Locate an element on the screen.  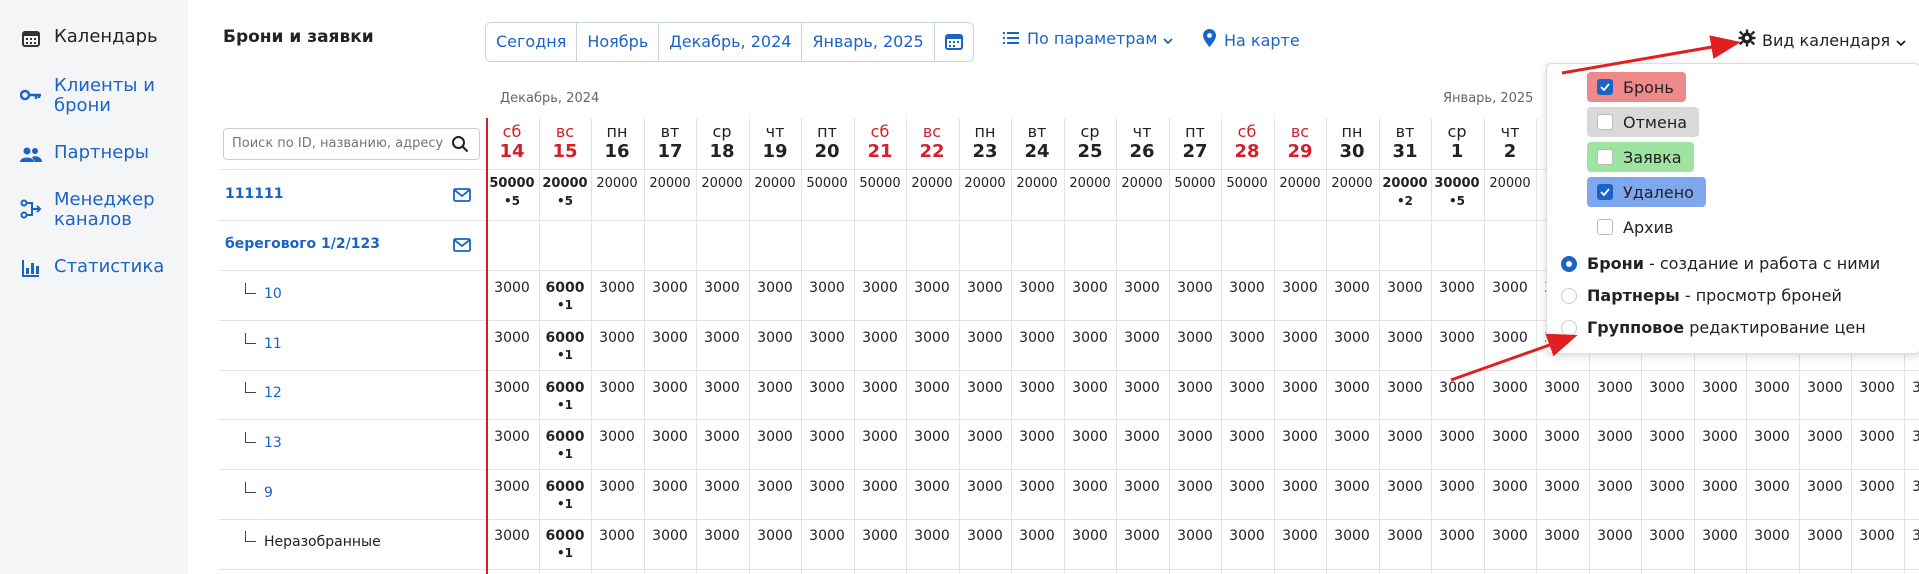
filter-chip-archive: Архив is located at coordinates (1636, 227).